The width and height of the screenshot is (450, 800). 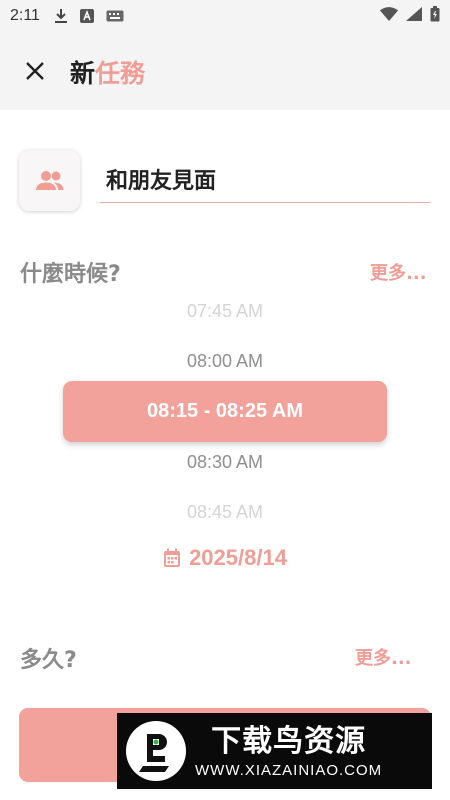 What do you see at coordinates (225, 311) in the screenshot?
I see `time-option: 07:45 AM` at bounding box center [225, 311].